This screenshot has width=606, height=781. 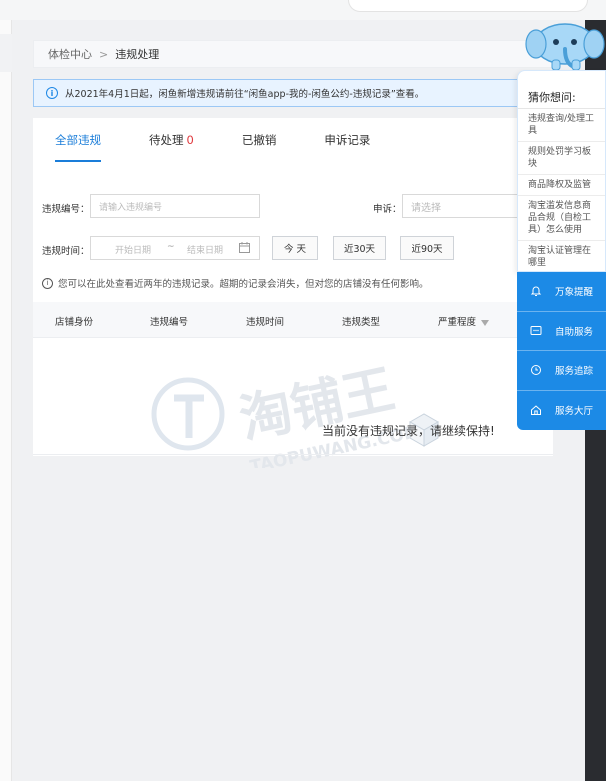 I want to click on service-label: 服务追踪, so click(x=574, y=372).